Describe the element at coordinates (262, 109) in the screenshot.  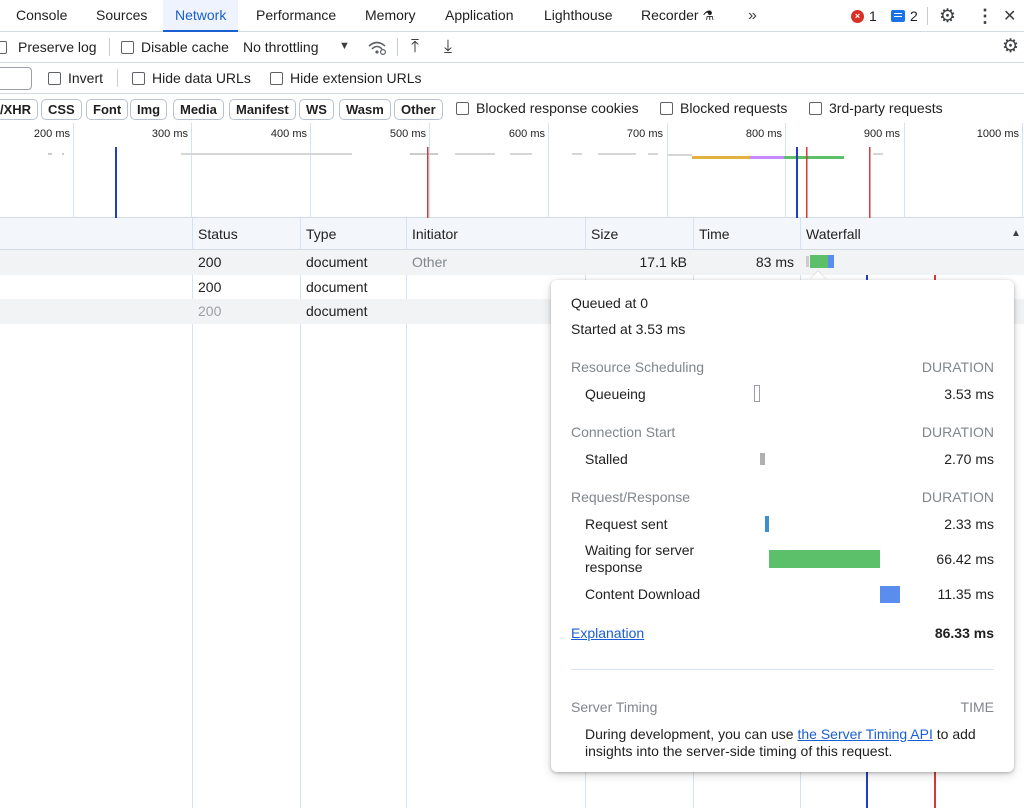
I see `type-chip-manifest: Manifest` at that location.